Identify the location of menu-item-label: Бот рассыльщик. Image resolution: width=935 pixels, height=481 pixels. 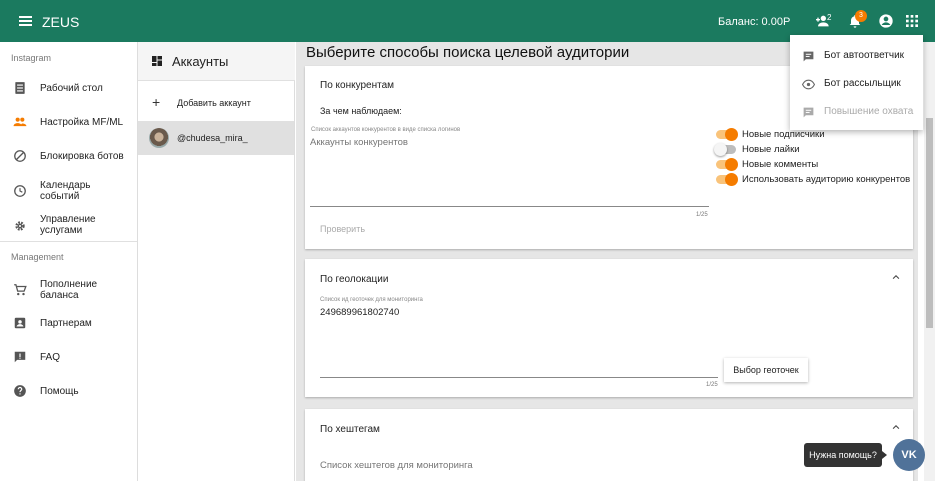
(862, 83).